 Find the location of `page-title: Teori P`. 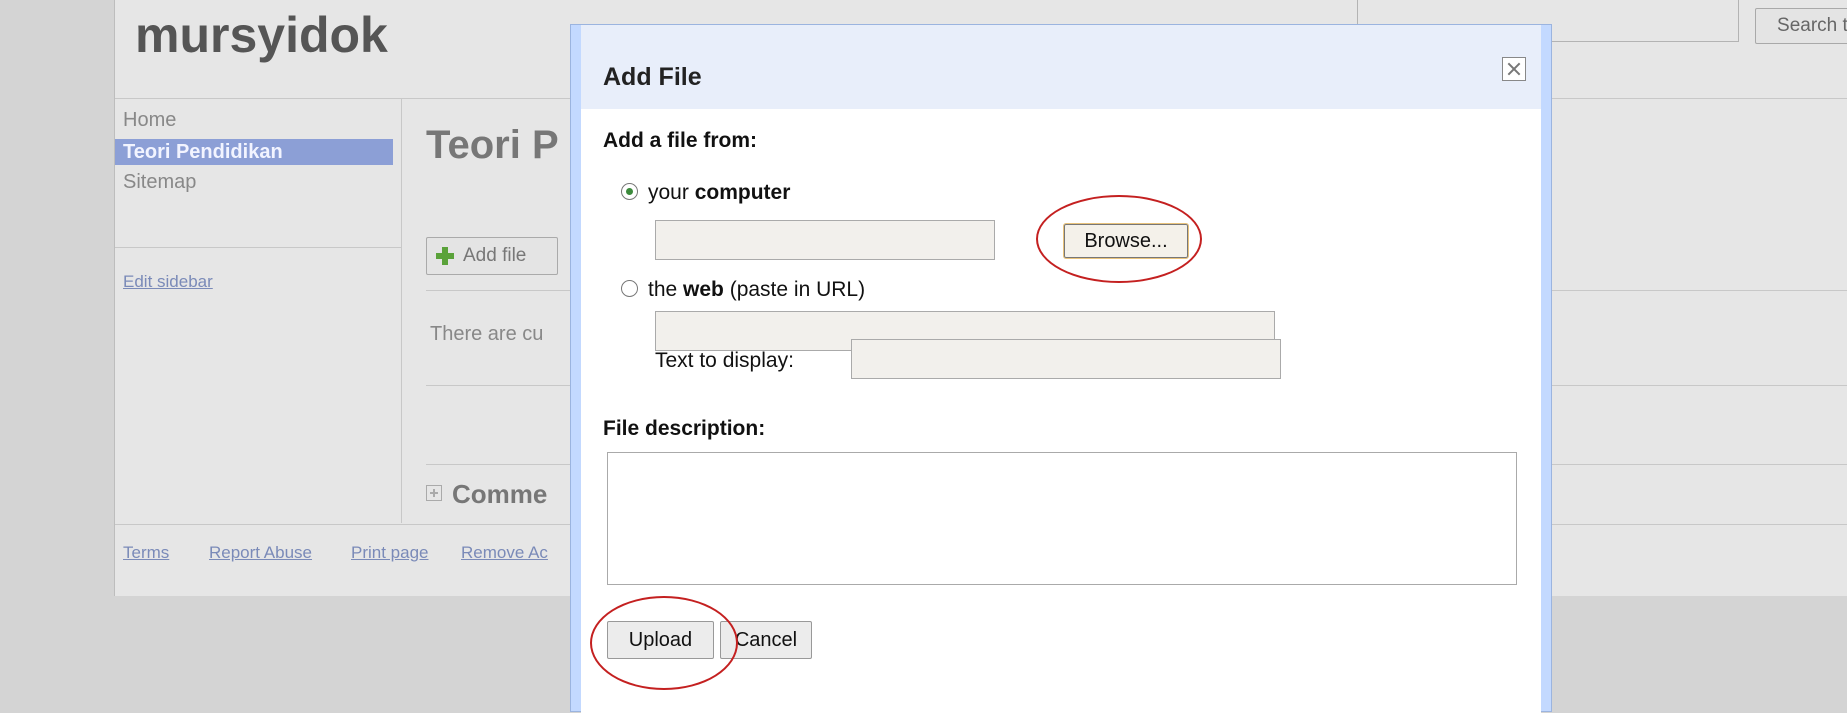

page-title: Teori P is located at coordinates (492, 145).